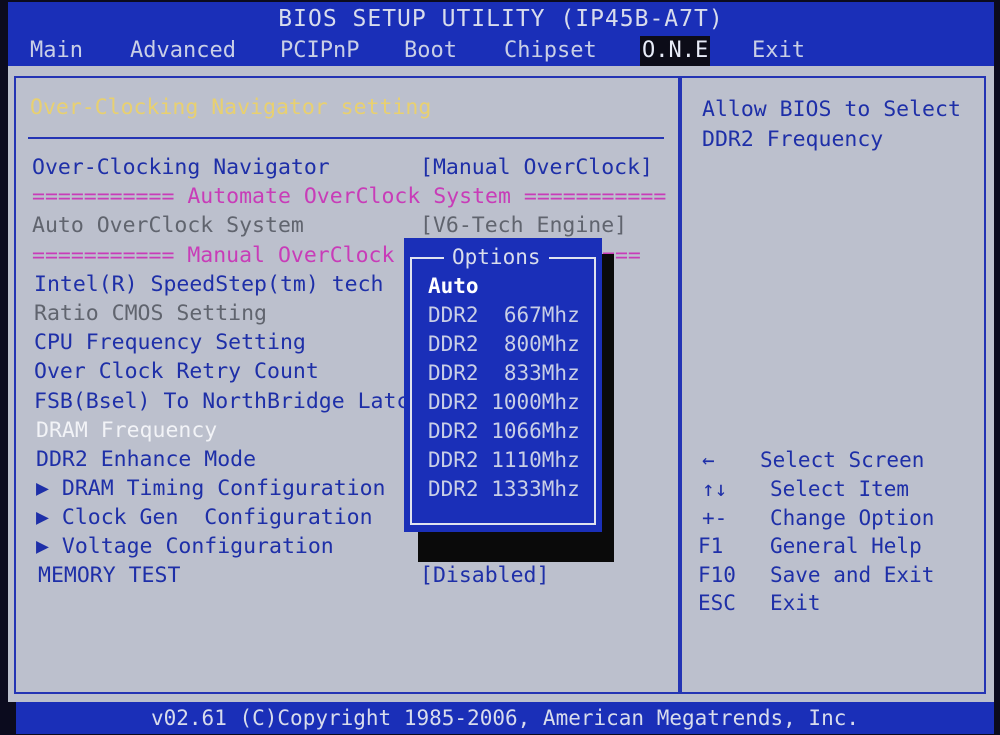 The image size is (1000, 735). What do you see at coordinates (211, 489) in the screenshot?
I see `submenu-dram-timing: ▶ DRAM Timing Configuration` at bounding box center [211, 489].